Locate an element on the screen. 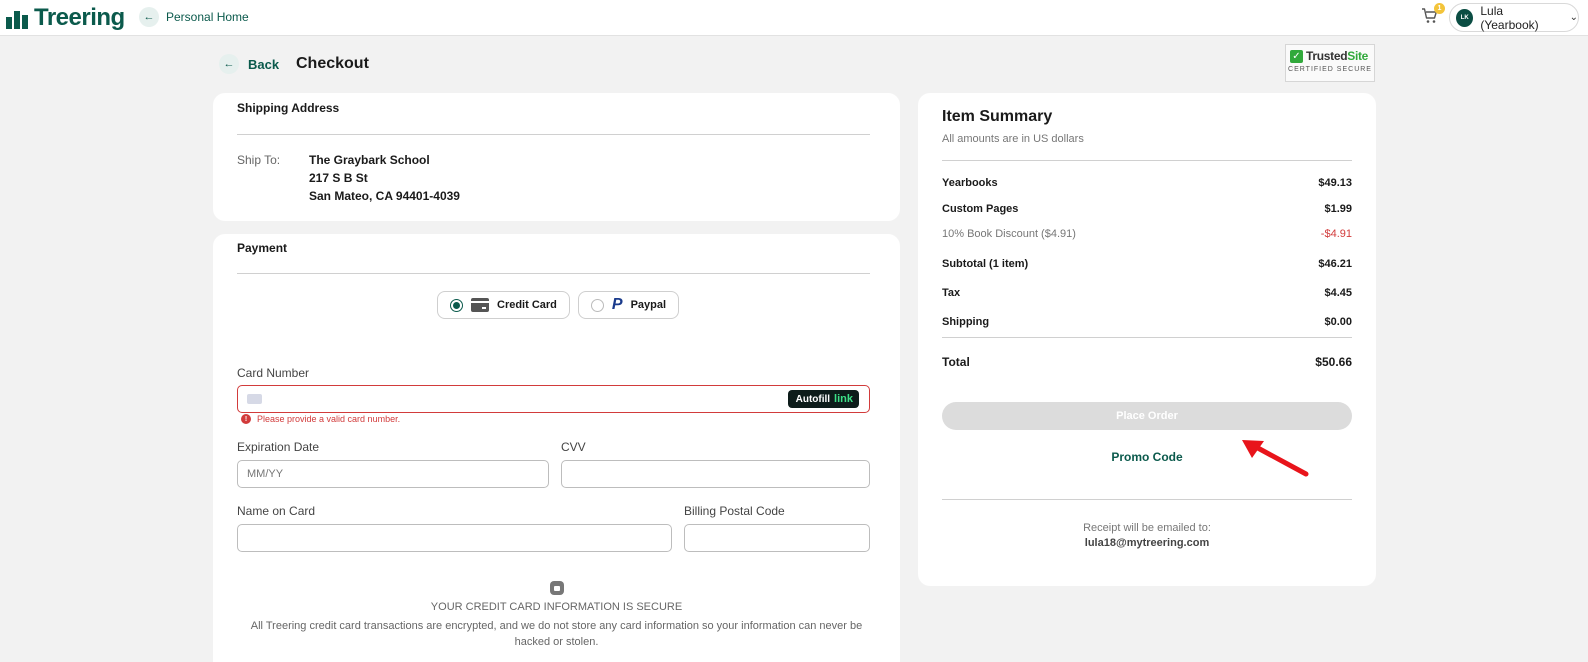  personal-home-label: Personal Home is located at coordinates (207, 17).